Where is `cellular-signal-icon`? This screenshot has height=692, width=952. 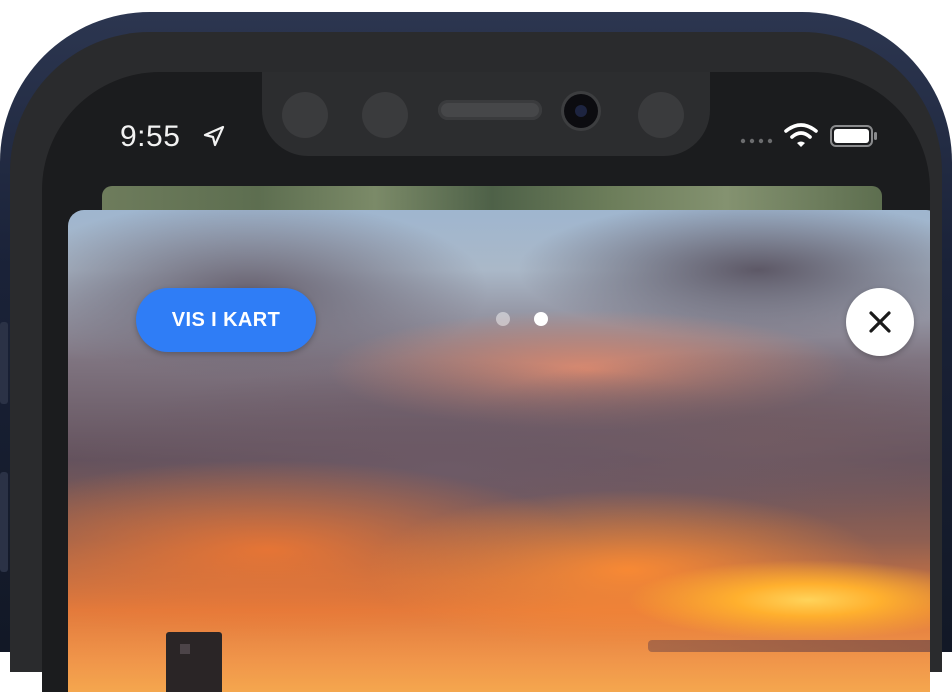
cellular-signal-icon is located at coordinates (756, 141).